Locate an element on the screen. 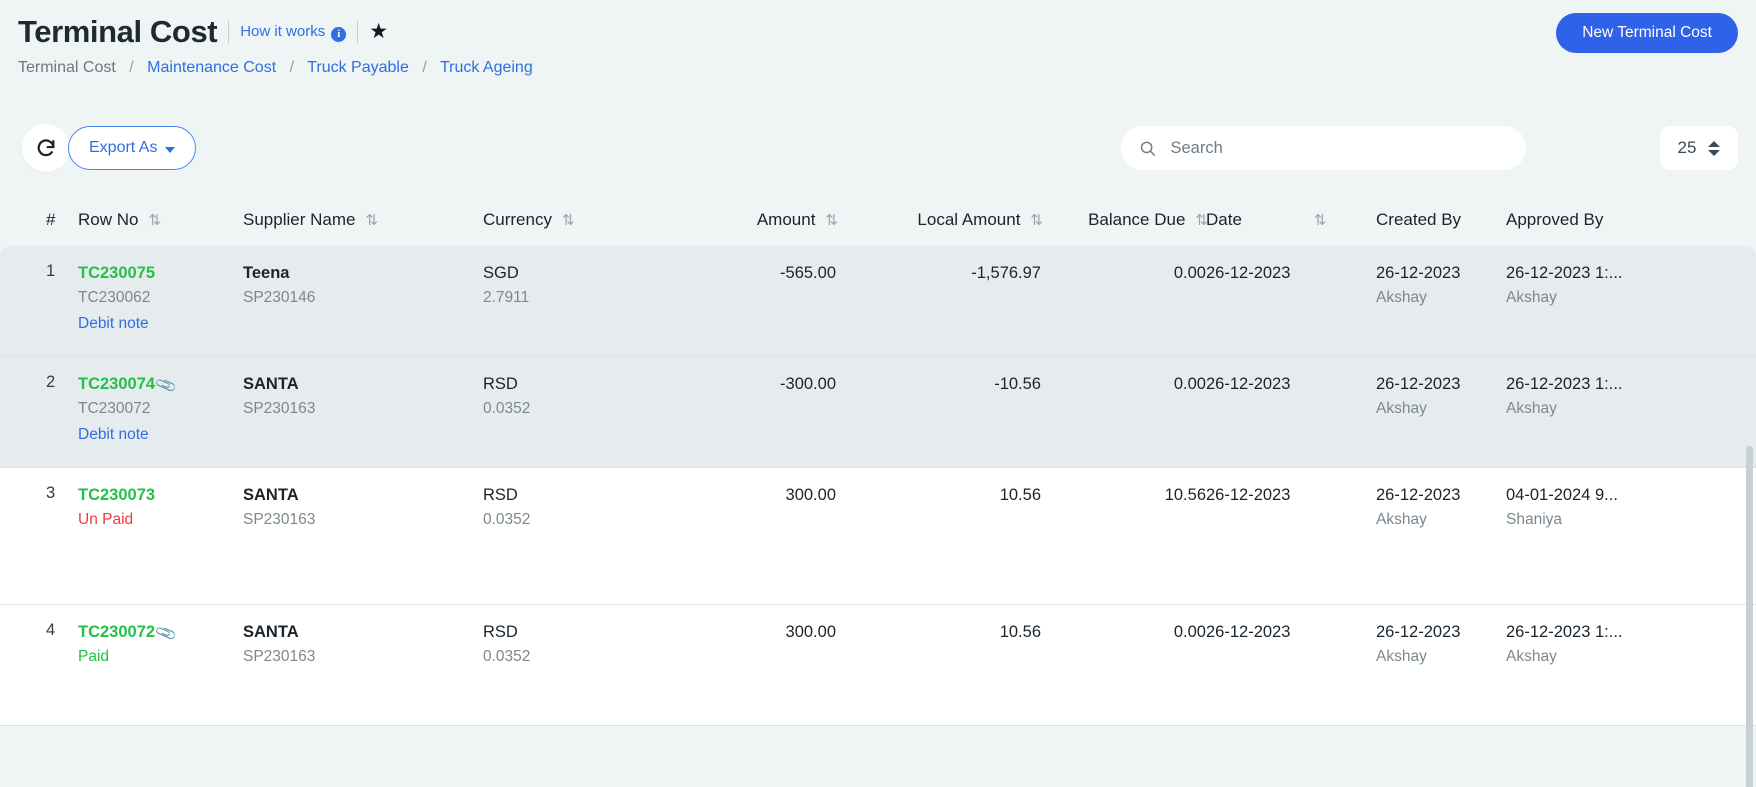 The image size is (1756, 787). local-amount-value: -1,576.97 is located at coordinates (1006, 273).